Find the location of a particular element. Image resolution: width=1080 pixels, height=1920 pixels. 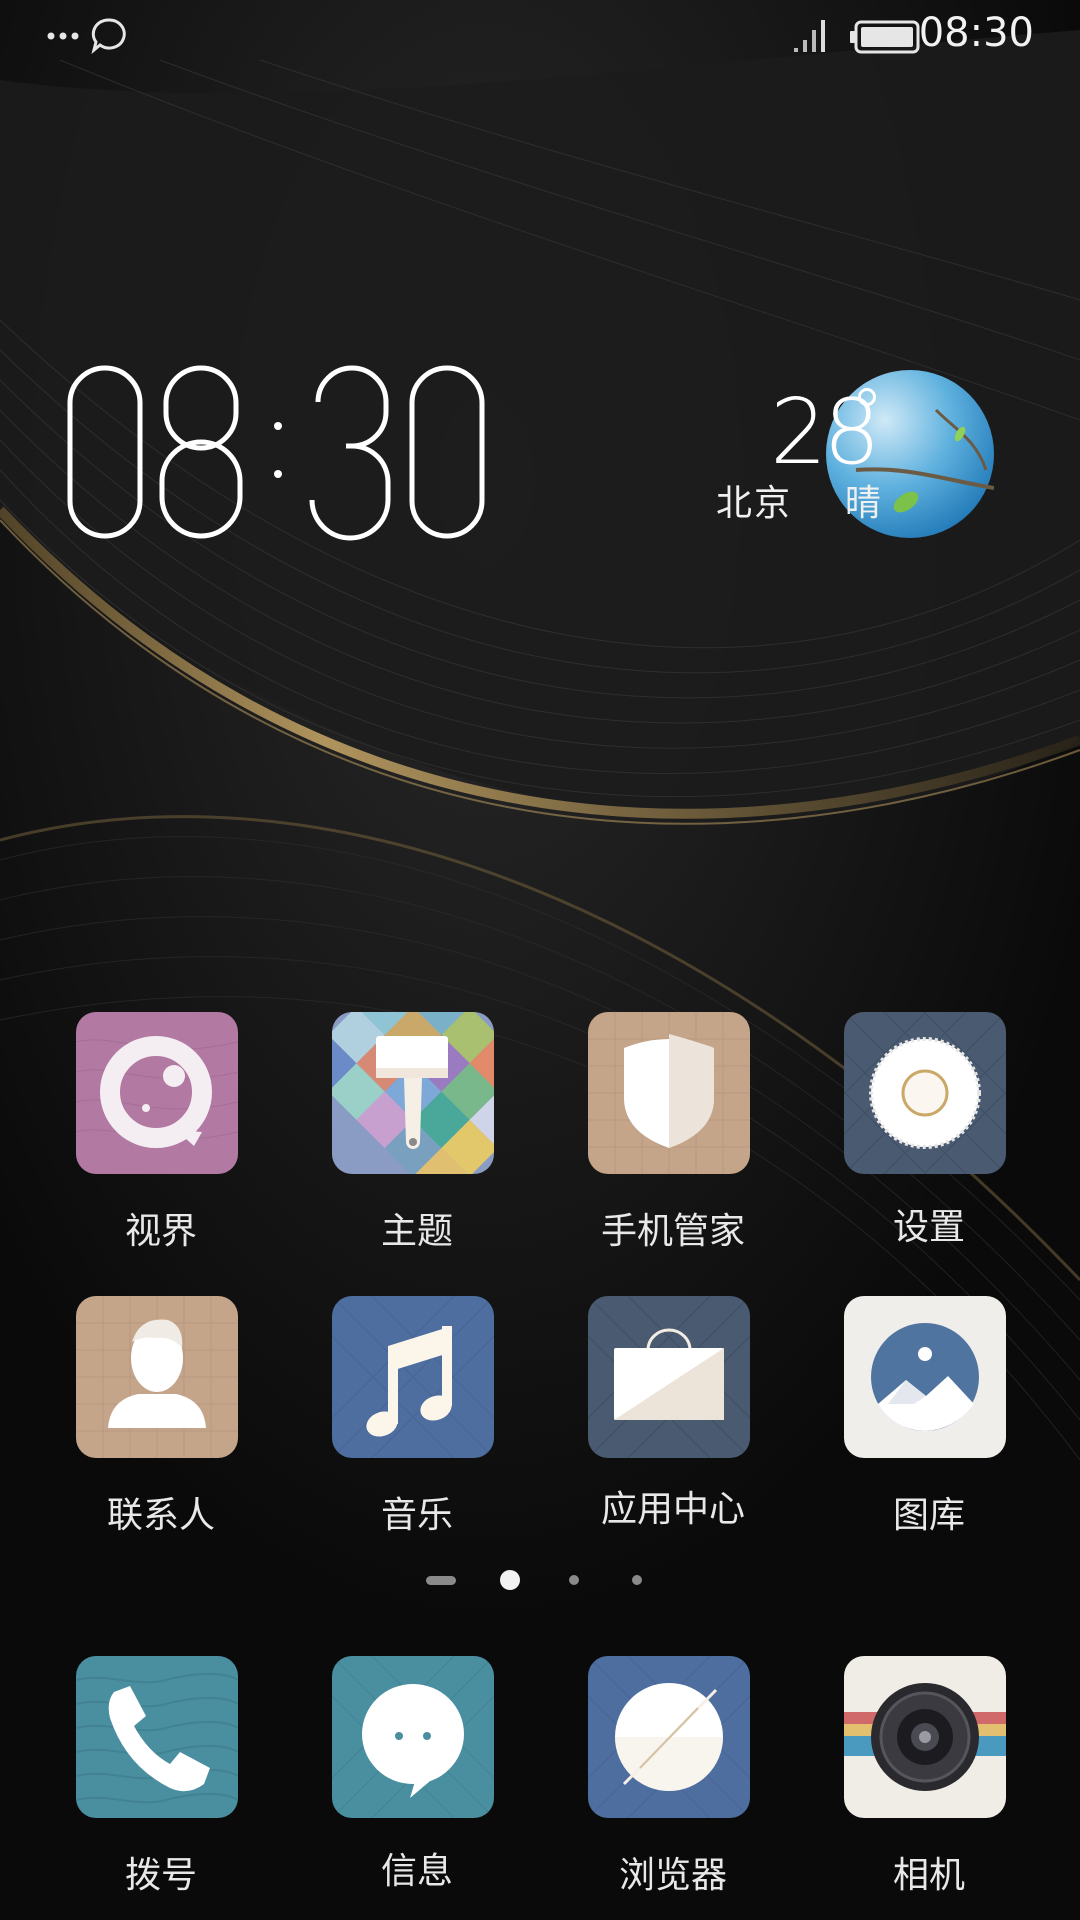

compass-icon is located at coordinates (669, 1737).